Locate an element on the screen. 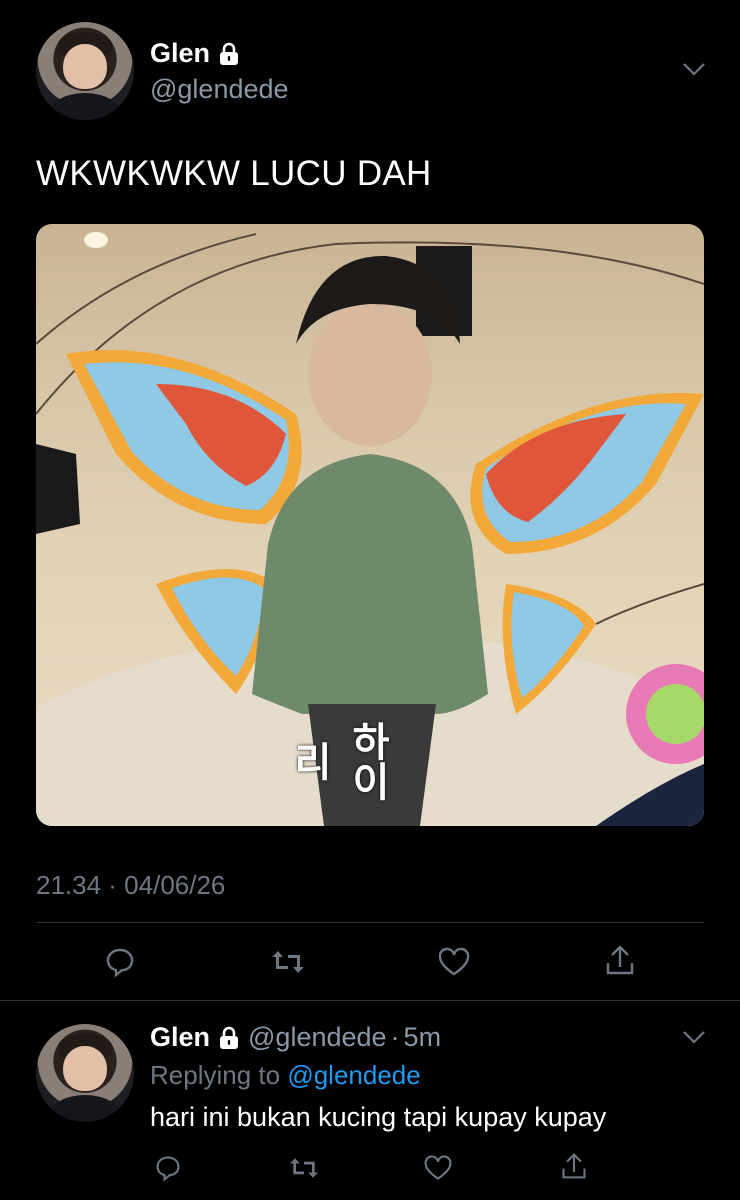 This screenshot has height=1200, width=740. tweet-text: WKWKWKW LUCU DAH is located at coordinates (234, 173).